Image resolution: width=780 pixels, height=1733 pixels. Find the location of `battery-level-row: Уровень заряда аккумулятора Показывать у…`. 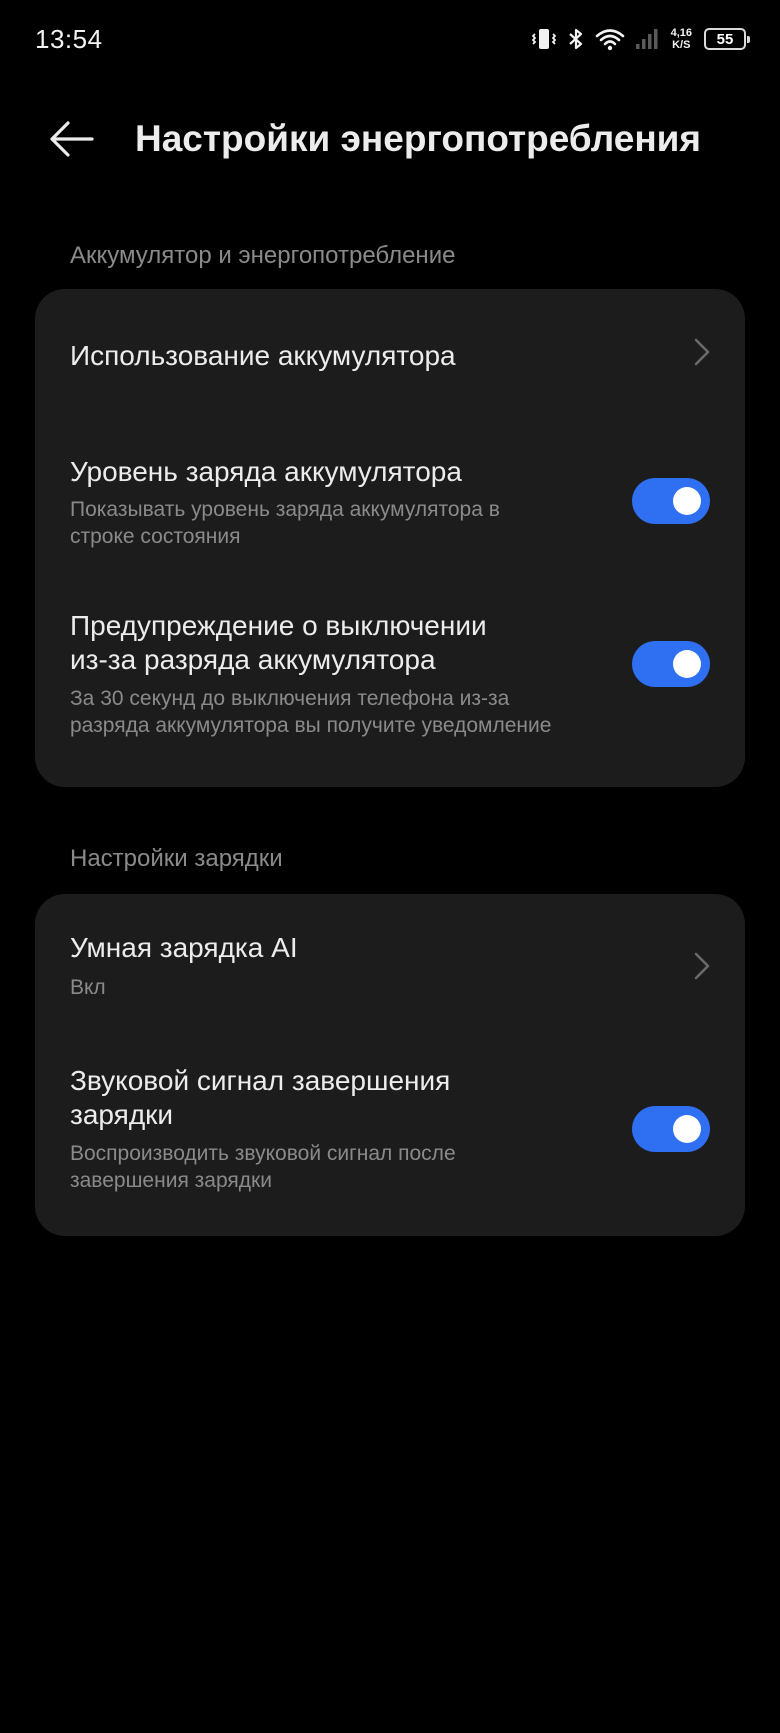

battery-level-row: Уровень заряда аккумулятора Показывать у… is located at coordinates (390, 495).